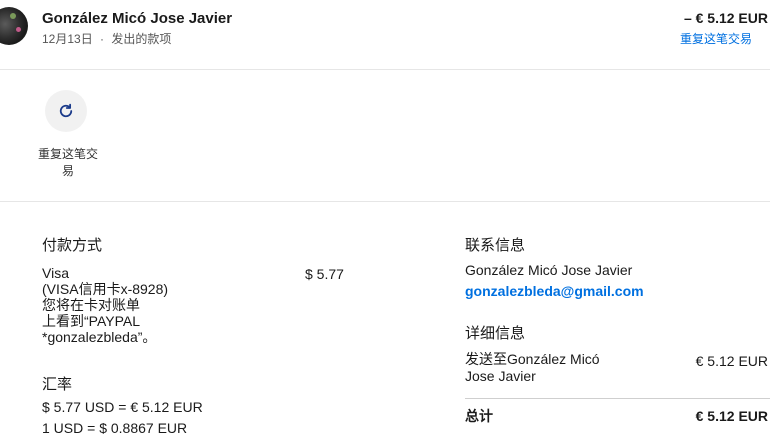 This screenshot has height=434, width=770. What do you see at coordinates (616, 244) in the screenshot?
I see `contact-section: 联系信息` at bounding box center [616, 244].